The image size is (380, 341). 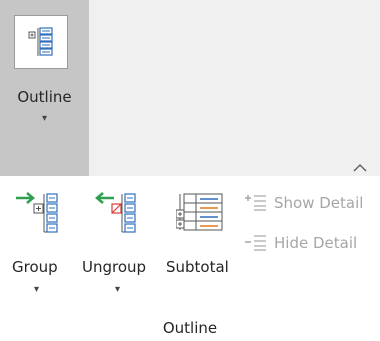 What do you see at coordinates (119, 250) in the screenshot?
I see `ungroup-button: Ungroup ▾` at bounding box center [119, 250].